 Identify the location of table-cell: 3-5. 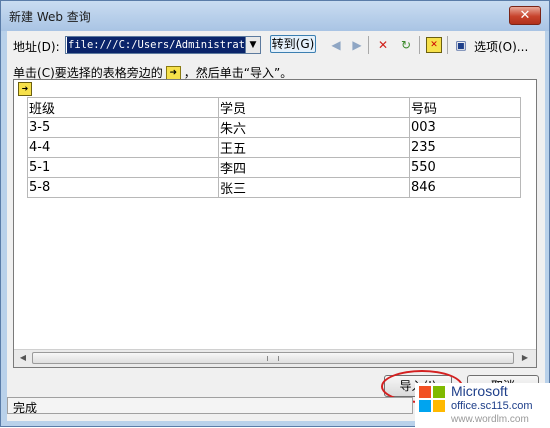
(123, 127).